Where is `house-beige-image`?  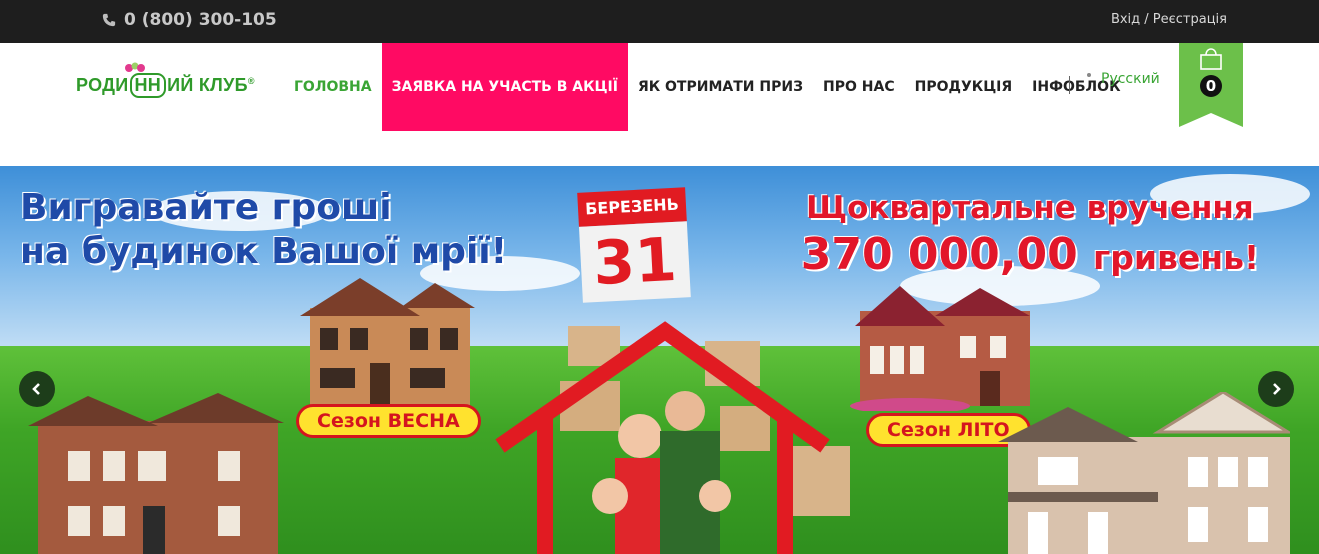 house-beige-image is located at coordinates (1144, 473).